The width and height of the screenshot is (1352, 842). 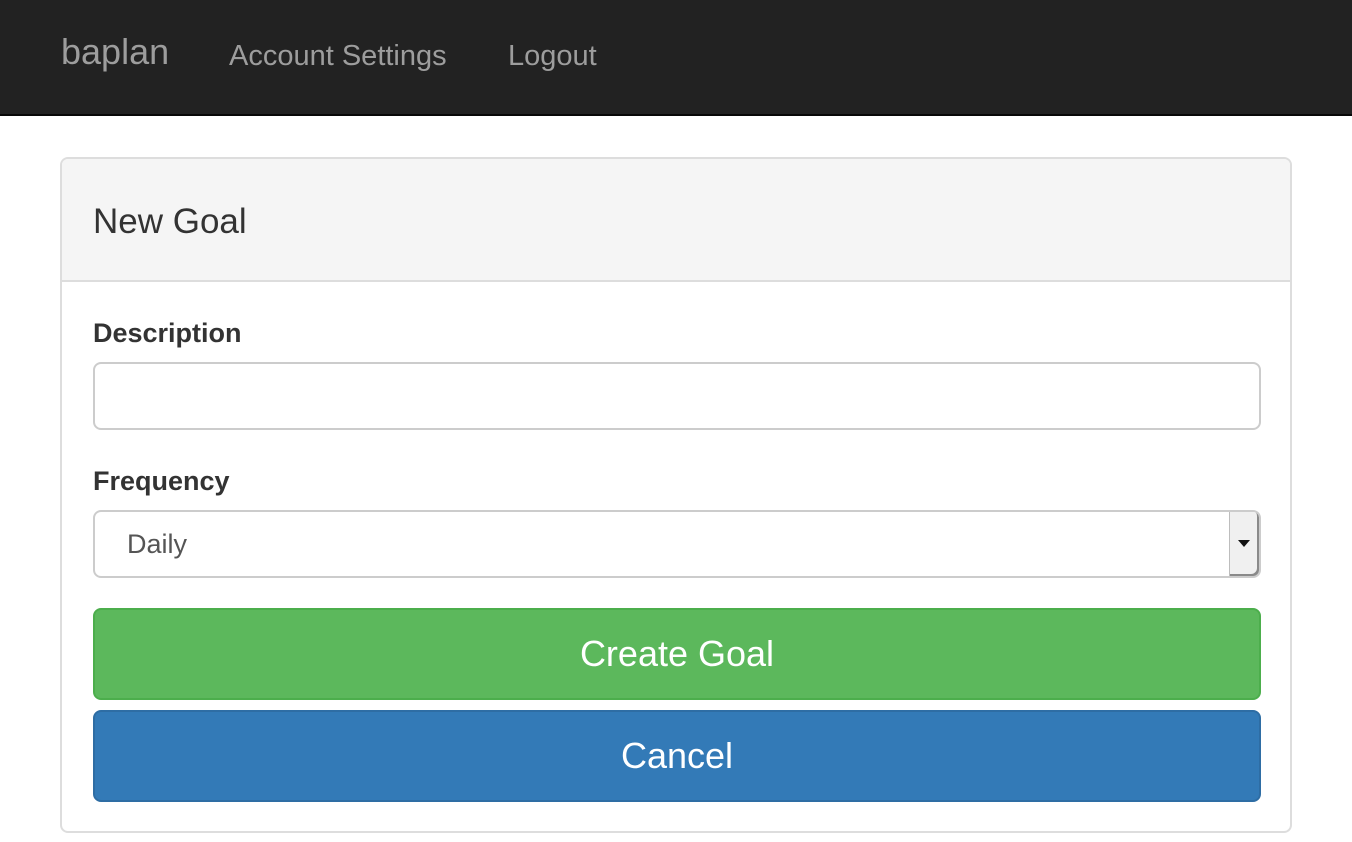 I want to click on panel-heading: New Goal, so click(x=676, y=220).